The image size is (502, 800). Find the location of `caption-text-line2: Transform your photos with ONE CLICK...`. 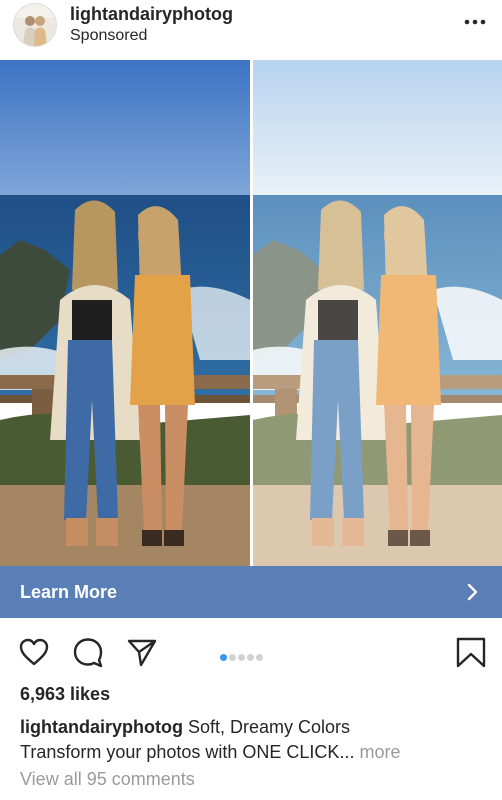

caption-text-line2: Transform your photos with ONE CLICK... is located at coordinates (187, 752).